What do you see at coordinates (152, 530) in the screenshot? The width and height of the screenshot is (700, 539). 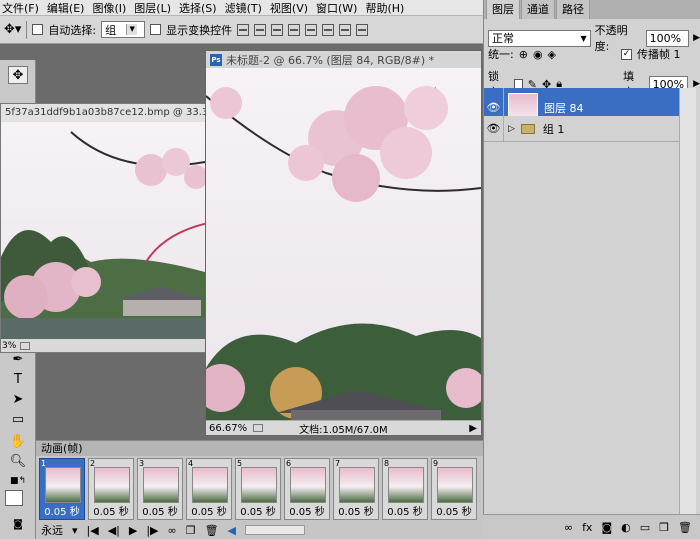 I see `next-frame-icon: |▶` at bounding box center [152, 530].